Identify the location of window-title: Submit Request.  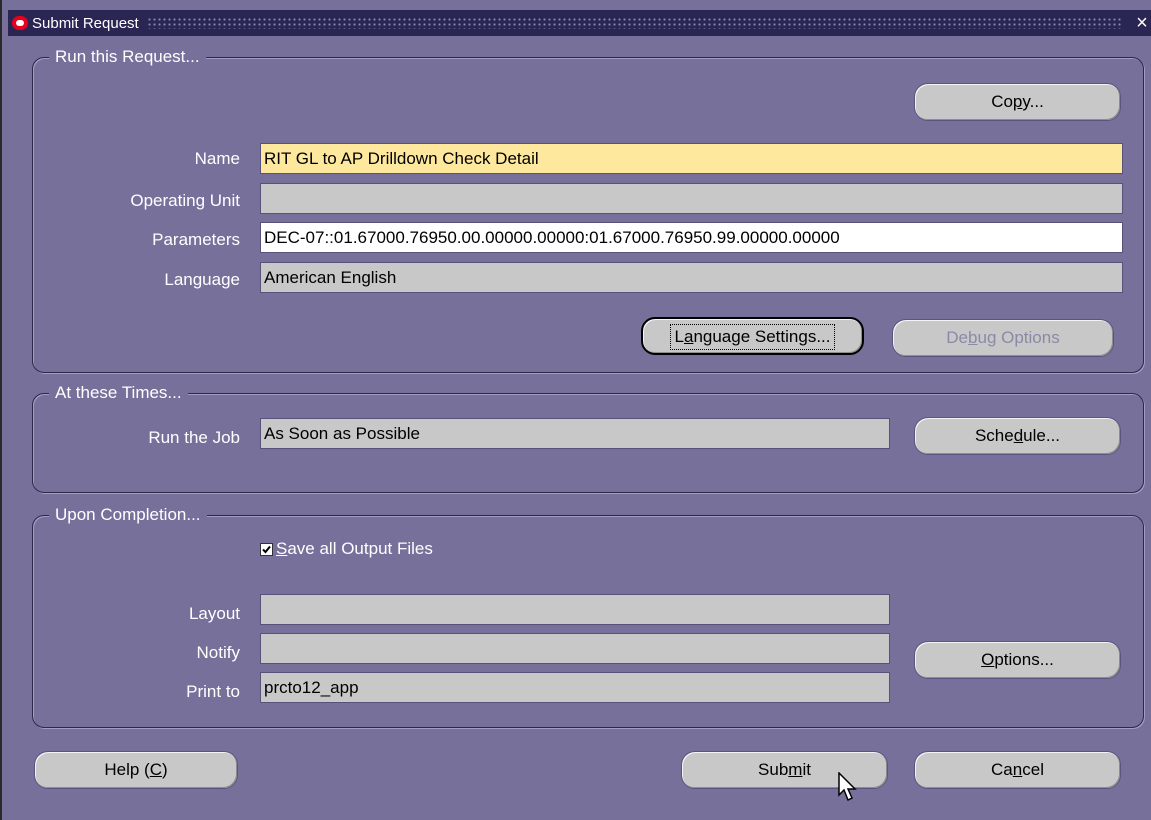
(85, 23).